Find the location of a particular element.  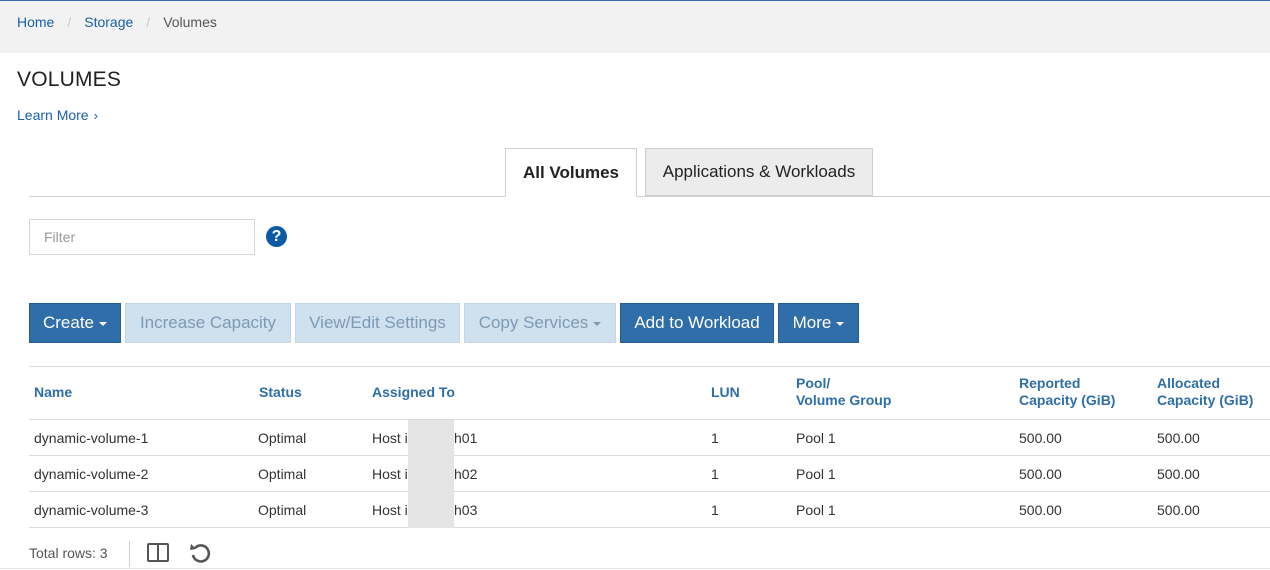

cell-name: dynamic-volume-1 is located at coordinates (91, 438).